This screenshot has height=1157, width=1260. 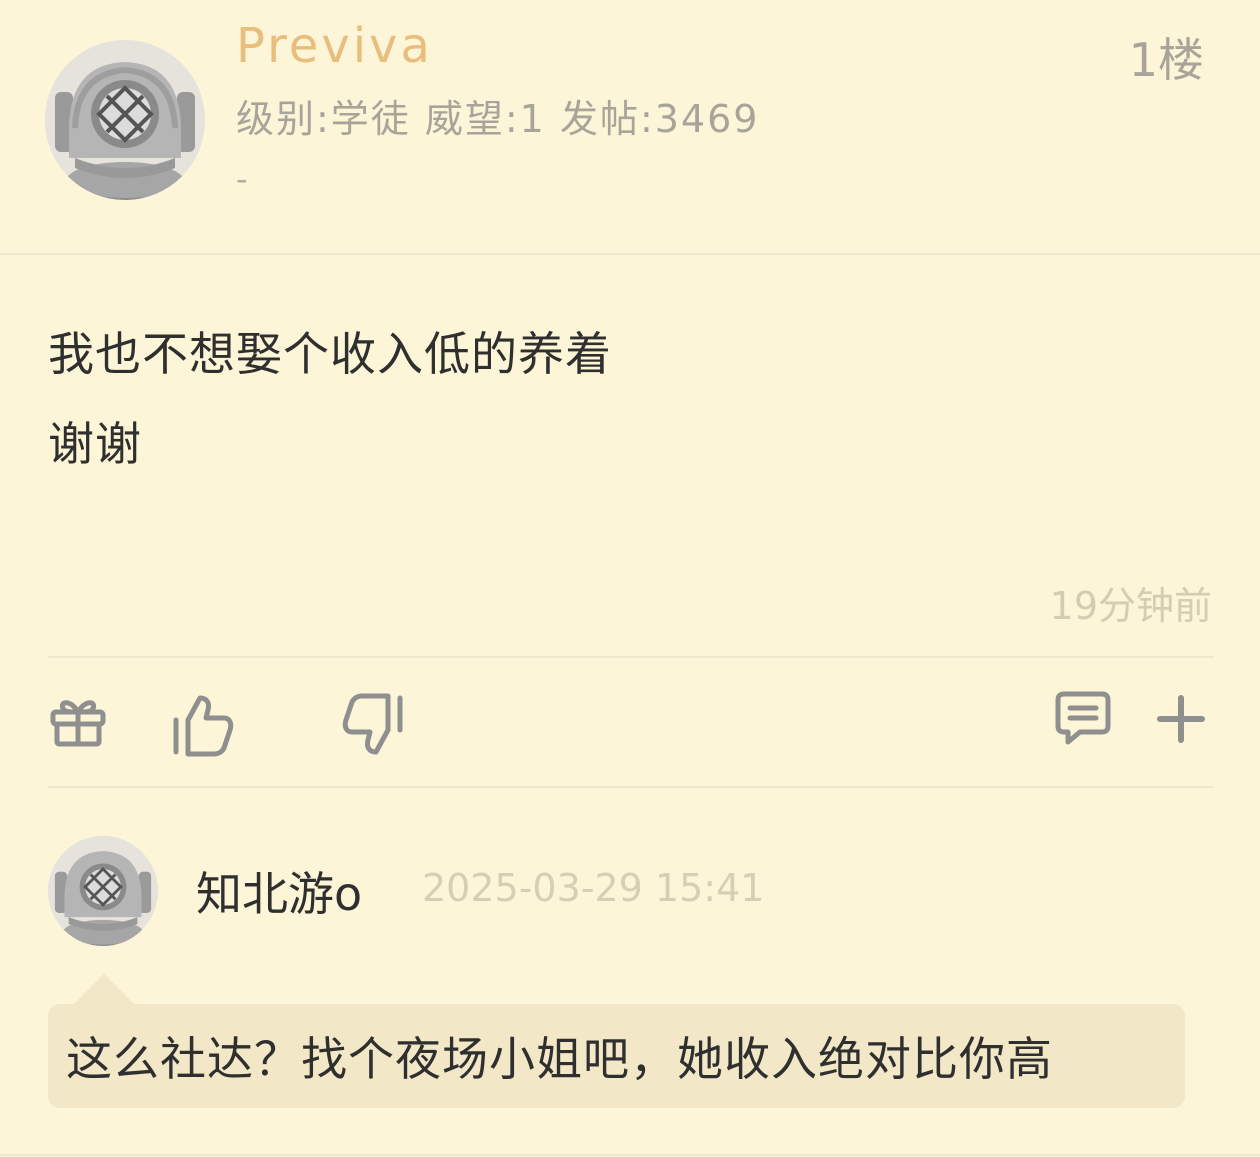 I want to click on content-divider, so click(x=630, y=657).